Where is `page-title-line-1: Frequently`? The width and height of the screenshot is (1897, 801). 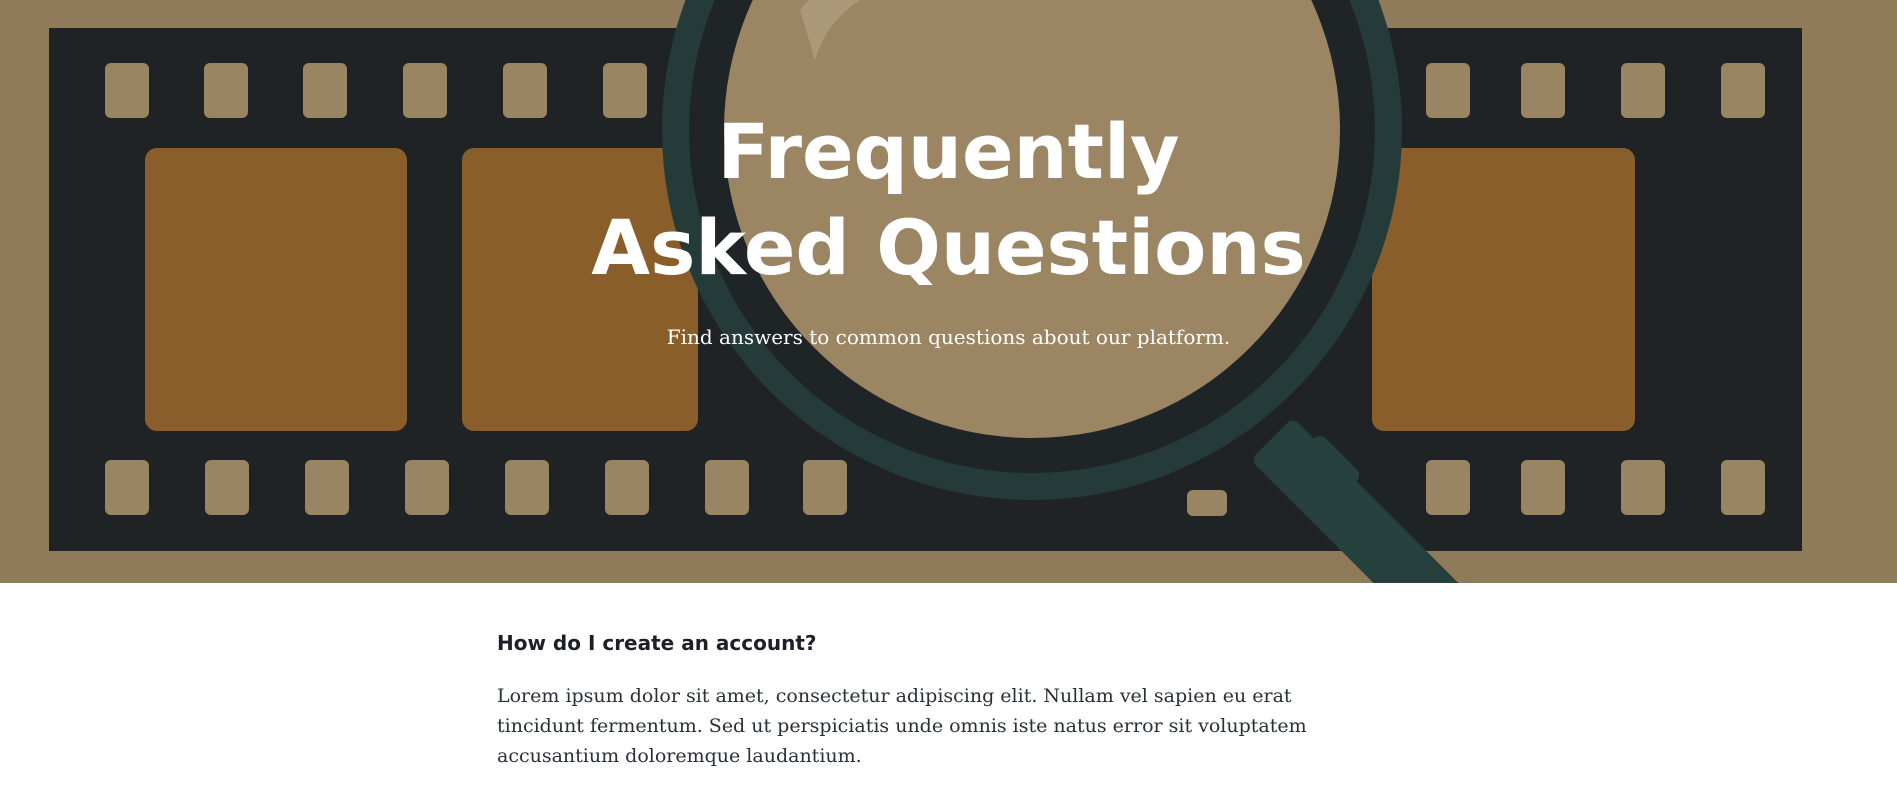 page-title-line-1: Frequently is located at coordinates (948, 151).